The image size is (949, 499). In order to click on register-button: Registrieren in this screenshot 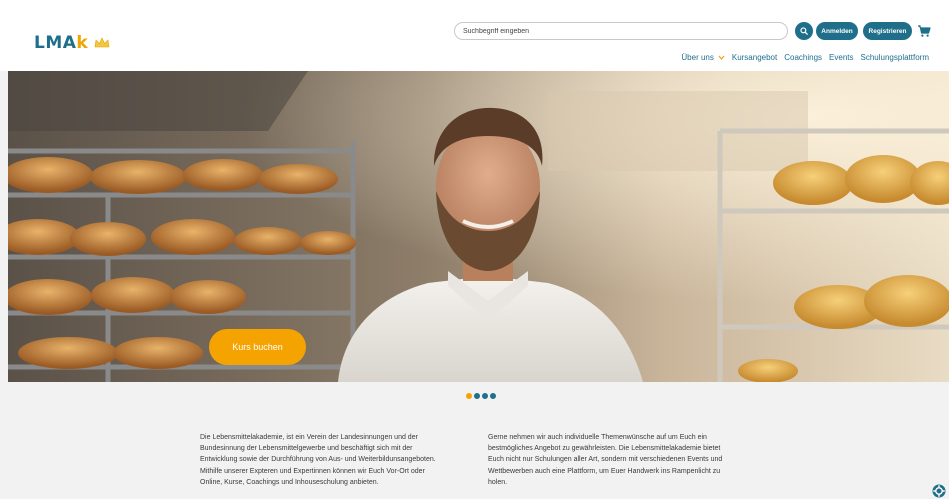, I will do `click(887, 31)`.